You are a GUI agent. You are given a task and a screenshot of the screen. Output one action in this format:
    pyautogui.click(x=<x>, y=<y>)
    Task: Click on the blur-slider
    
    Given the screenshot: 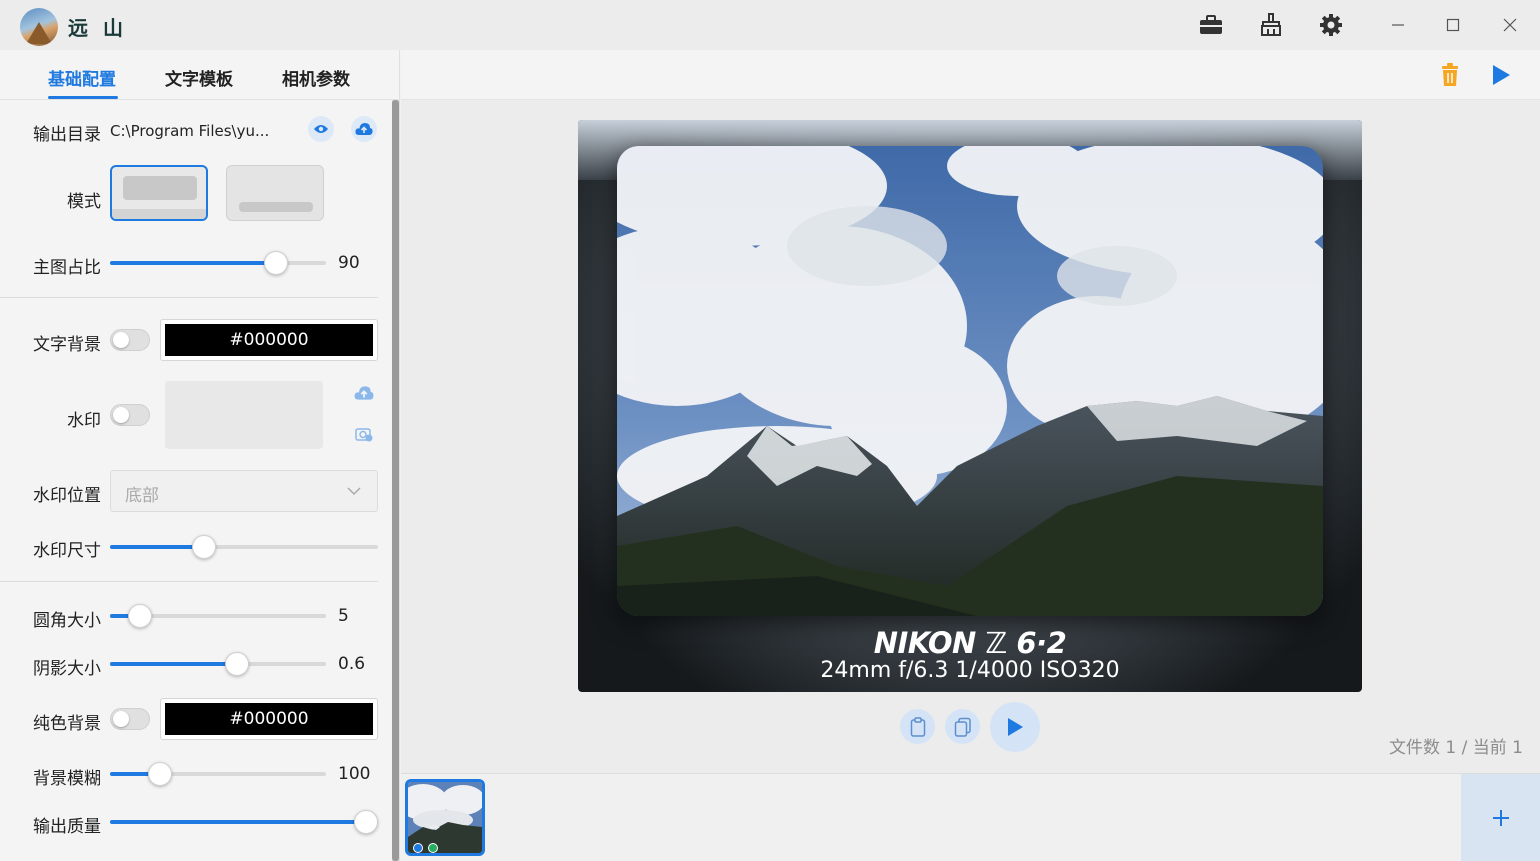 What is the action you would take?
    pyautogui.click(x=218, y=774)
    